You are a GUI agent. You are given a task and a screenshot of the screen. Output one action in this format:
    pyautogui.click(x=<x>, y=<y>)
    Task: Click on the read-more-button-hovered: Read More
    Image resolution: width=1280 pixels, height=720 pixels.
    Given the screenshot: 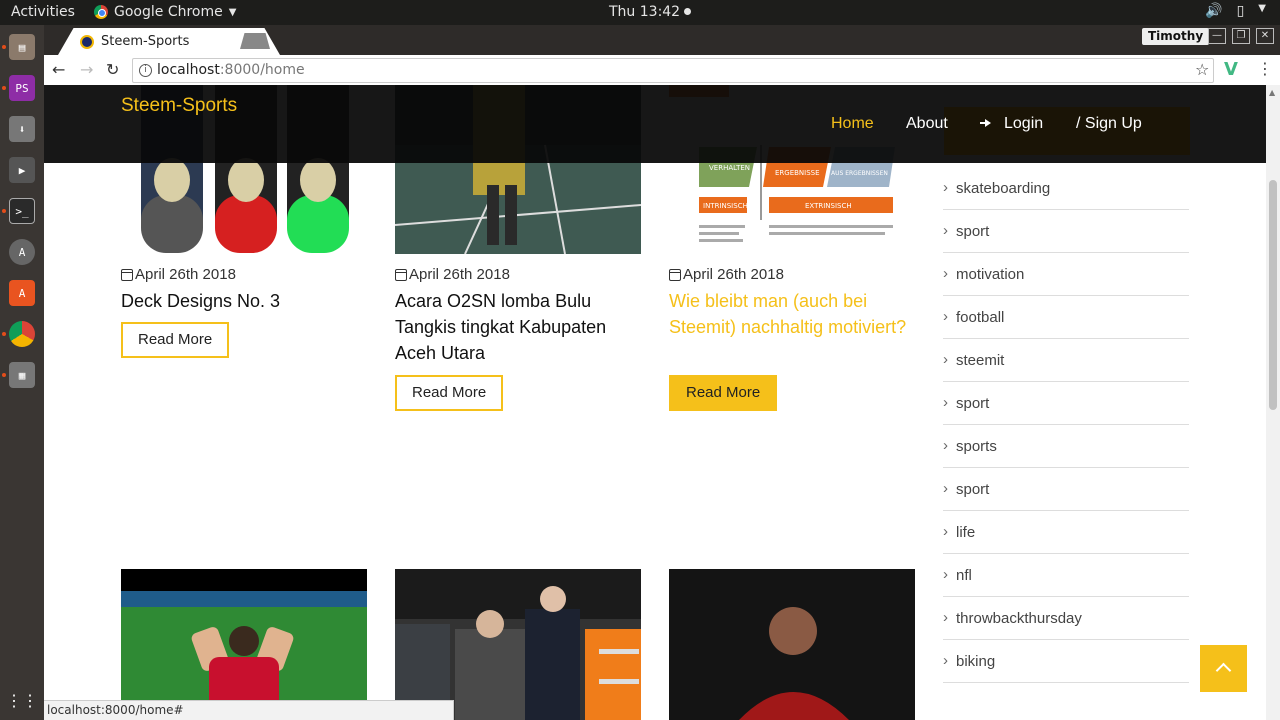 What is the action you would take?
    pyautogui.click(x=723, y=393)
    